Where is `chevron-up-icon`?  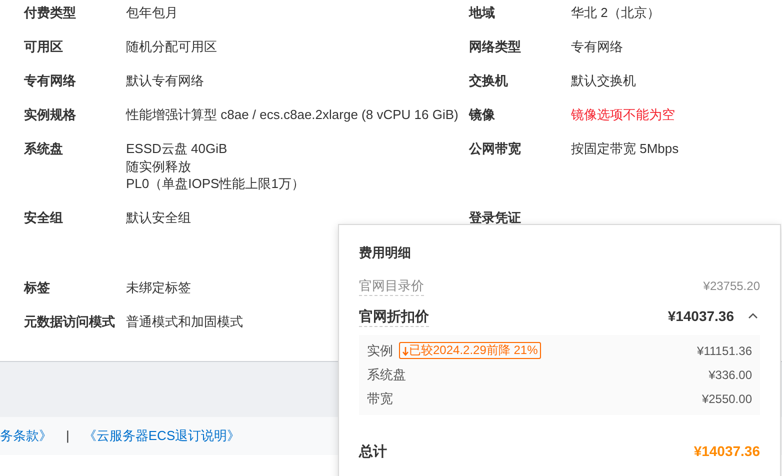
chevron-up-icon is located at coordinates (753, 316).